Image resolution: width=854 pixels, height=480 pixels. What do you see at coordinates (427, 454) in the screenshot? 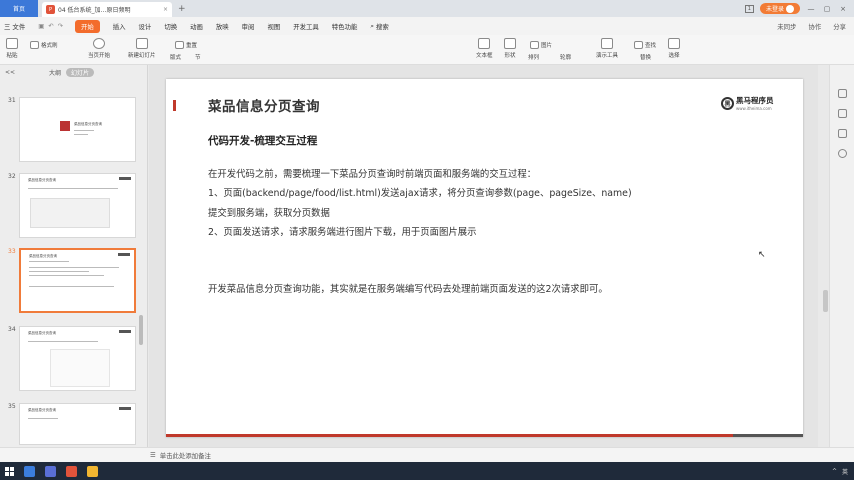
I see `status-bar: ☰ 单击此处添加备注` at bounding box center [427, 454].